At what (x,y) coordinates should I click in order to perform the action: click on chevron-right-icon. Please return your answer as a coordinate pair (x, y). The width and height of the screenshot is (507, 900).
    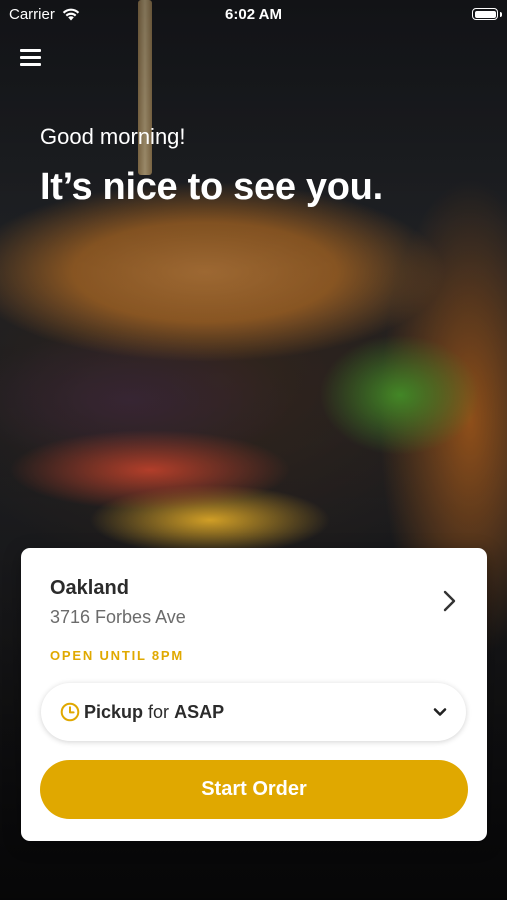
    Looking at the image, I should click on (449, 601).